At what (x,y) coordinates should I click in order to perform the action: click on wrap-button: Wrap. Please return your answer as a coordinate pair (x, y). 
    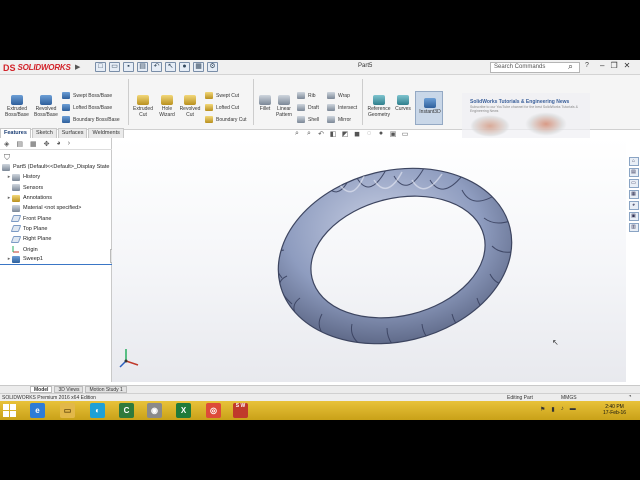
    Looking at the image, I should click on (338, 95).